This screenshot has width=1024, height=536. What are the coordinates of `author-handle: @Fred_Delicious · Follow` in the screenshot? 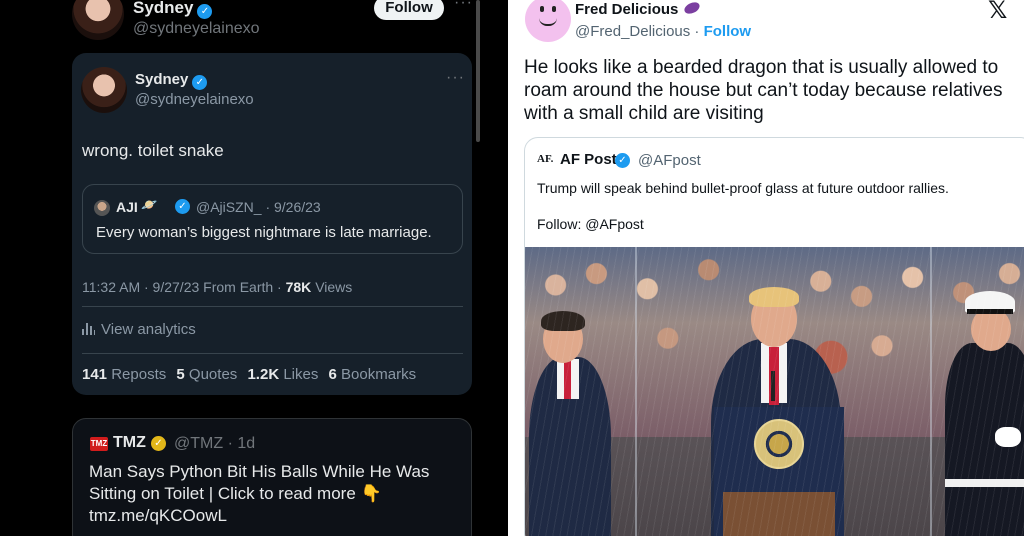 It's located at (663, 31).